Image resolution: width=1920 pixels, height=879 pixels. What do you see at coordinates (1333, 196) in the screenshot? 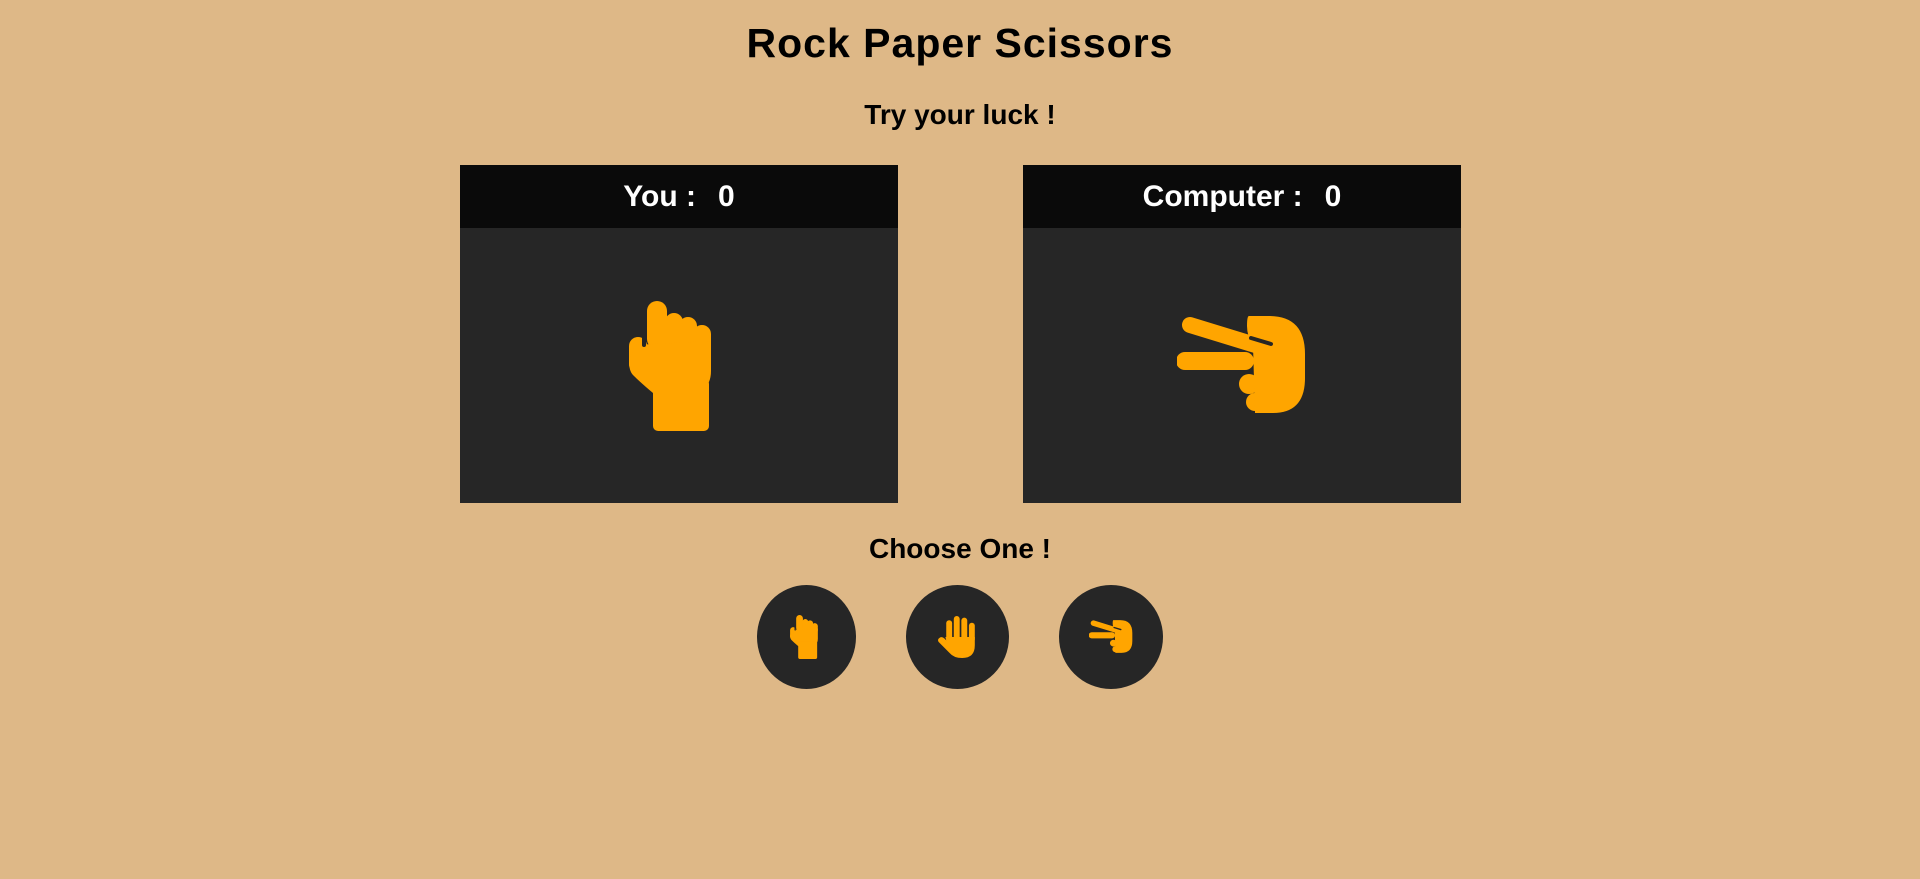
I see `computer-score: 0` at bounding box center [1333, 196].